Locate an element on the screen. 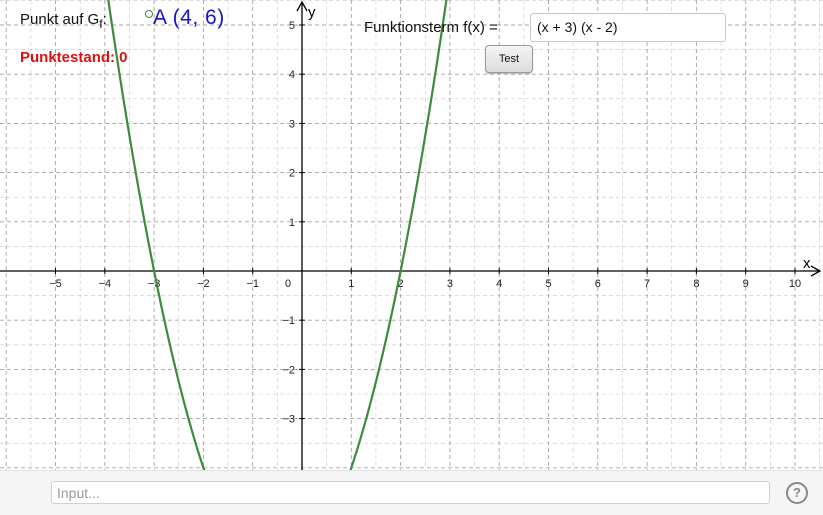  input-bar: Input... ? is located at coordinates (411, 492).